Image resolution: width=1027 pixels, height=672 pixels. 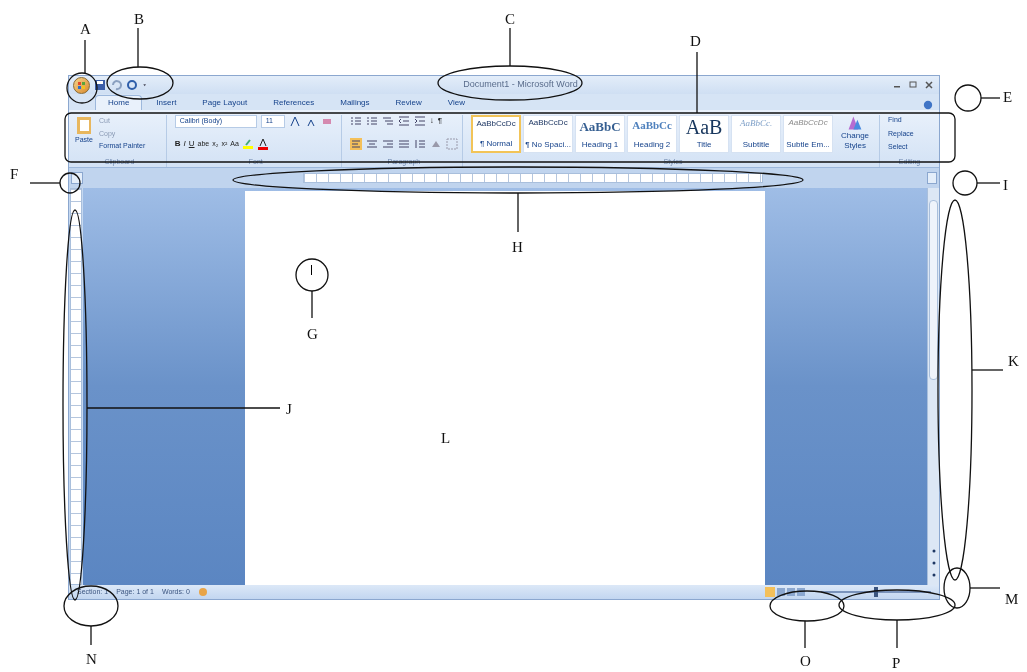 I want to click on callout-label: E, so click(x=1008, y=97).